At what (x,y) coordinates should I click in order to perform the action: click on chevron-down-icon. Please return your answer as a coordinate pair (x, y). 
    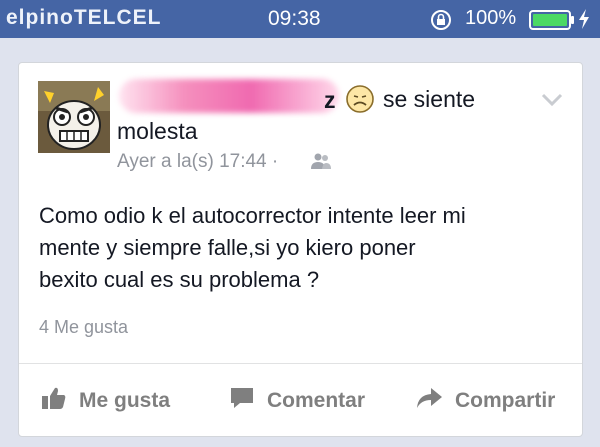
    Looking at the image, I should click on (552, 102).